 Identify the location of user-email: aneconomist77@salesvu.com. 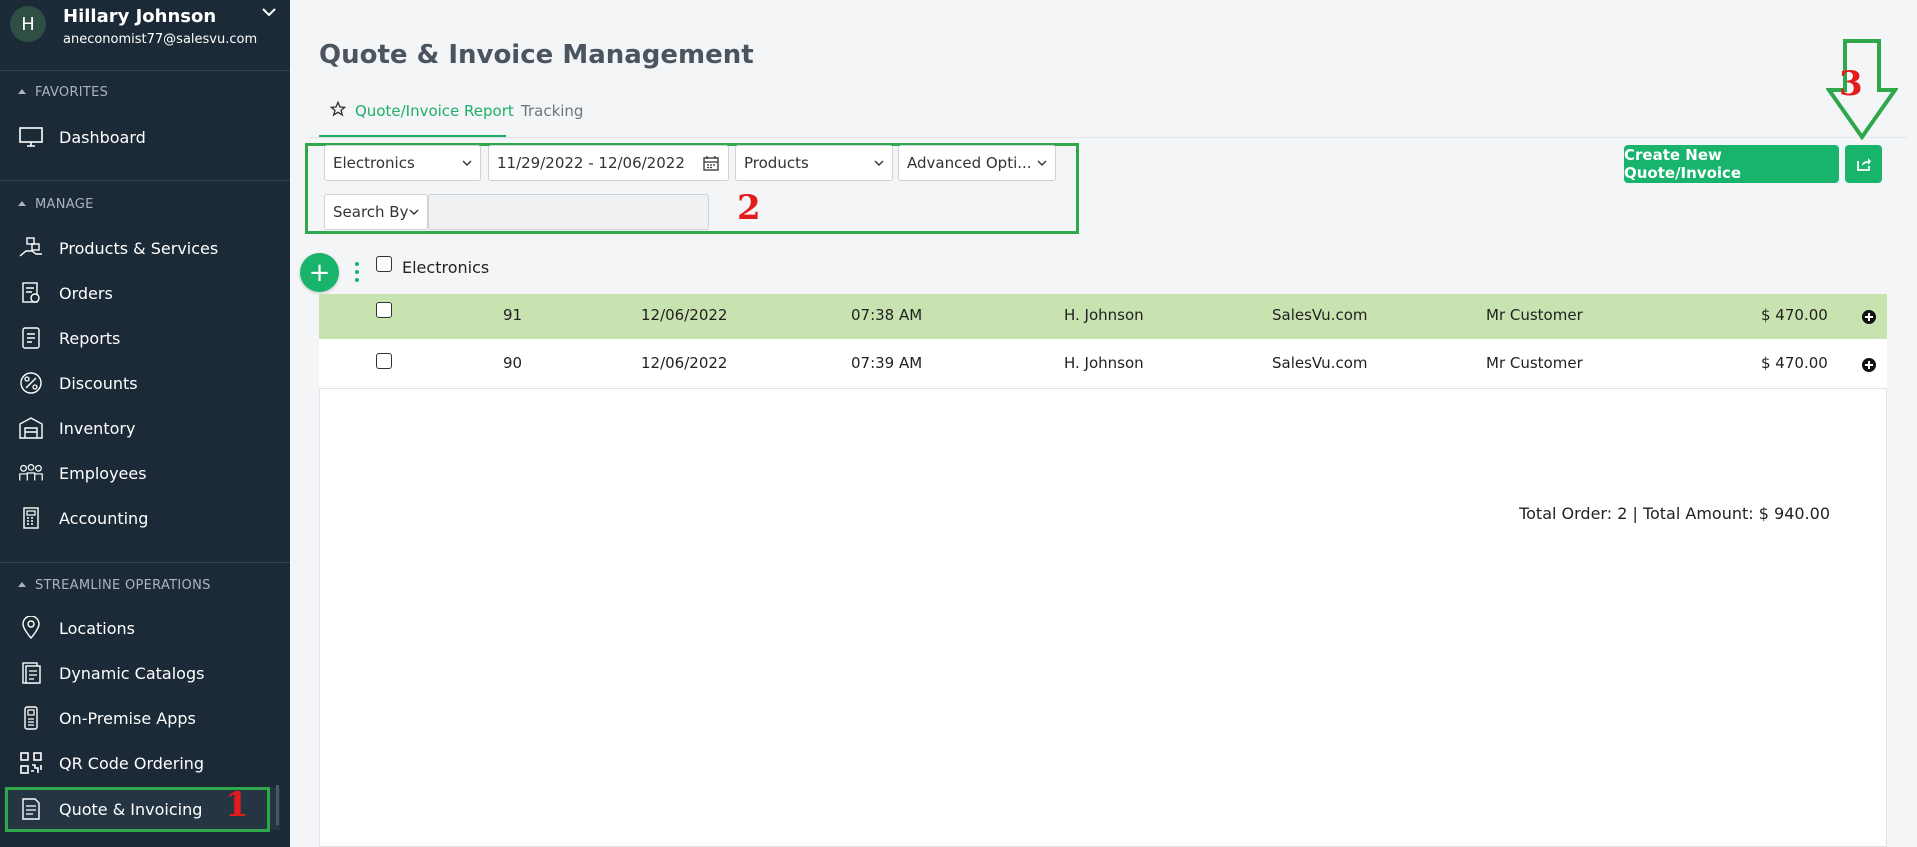
(160, 39).